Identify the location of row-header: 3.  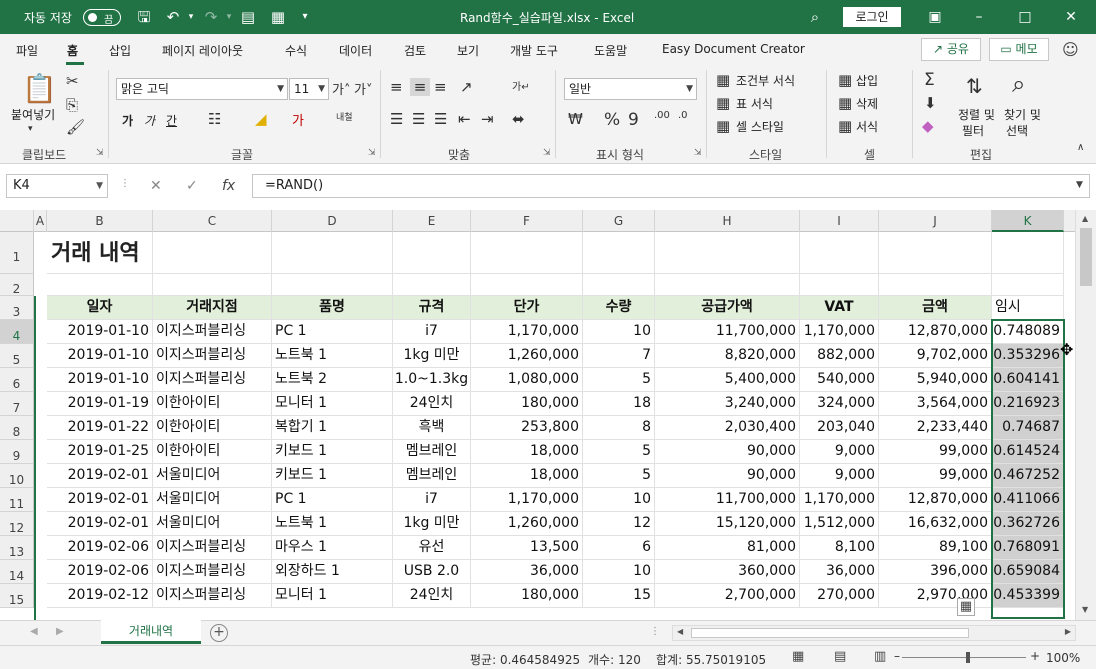
(17, 308).